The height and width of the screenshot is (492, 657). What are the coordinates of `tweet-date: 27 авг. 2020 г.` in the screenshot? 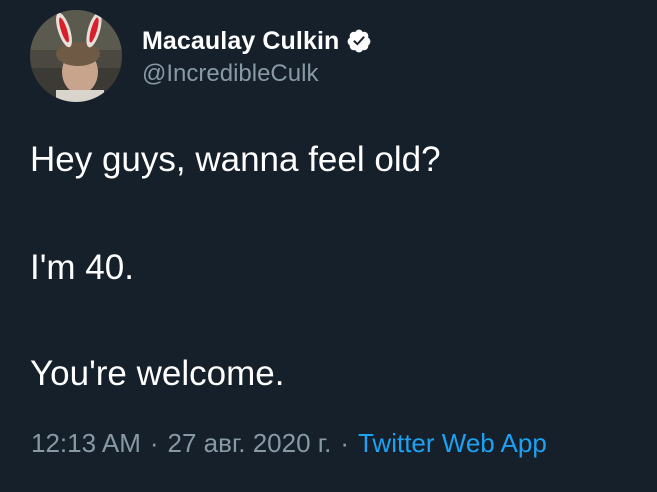 It's located at (250, 443).